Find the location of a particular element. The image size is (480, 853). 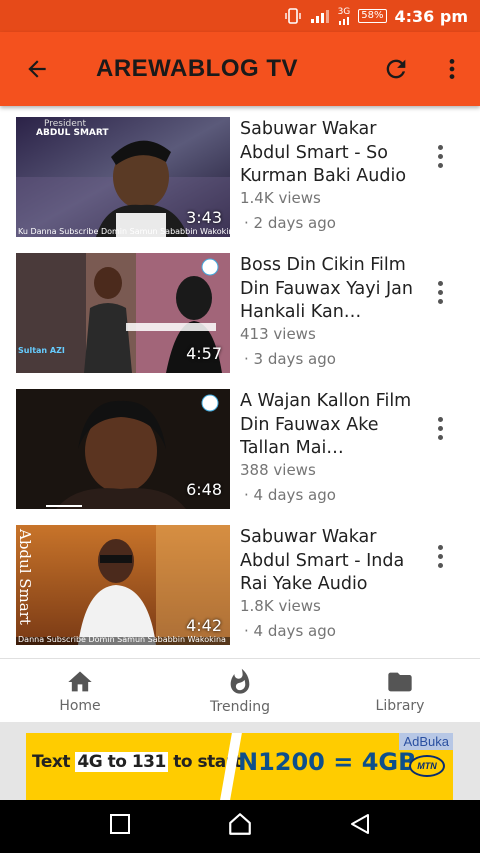

thumbnail-caption: Sultan AZI is located at coordinates (41, 350).